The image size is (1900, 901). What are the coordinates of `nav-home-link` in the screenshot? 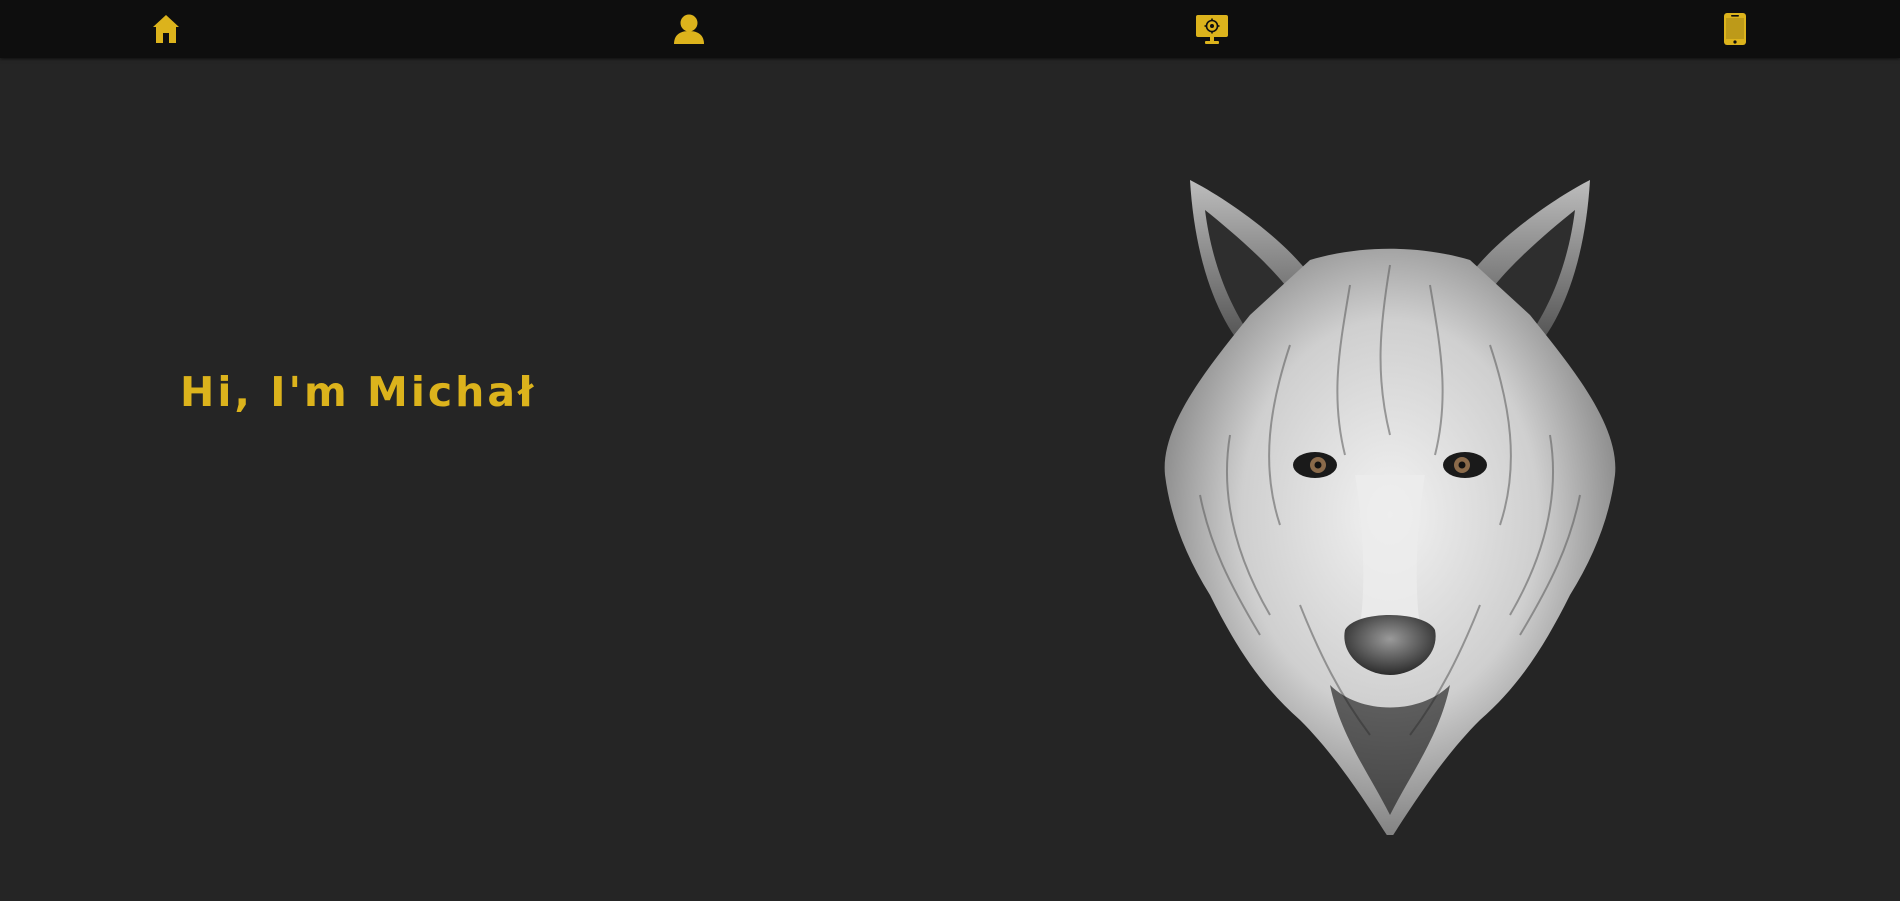 It's located at (166, 29).